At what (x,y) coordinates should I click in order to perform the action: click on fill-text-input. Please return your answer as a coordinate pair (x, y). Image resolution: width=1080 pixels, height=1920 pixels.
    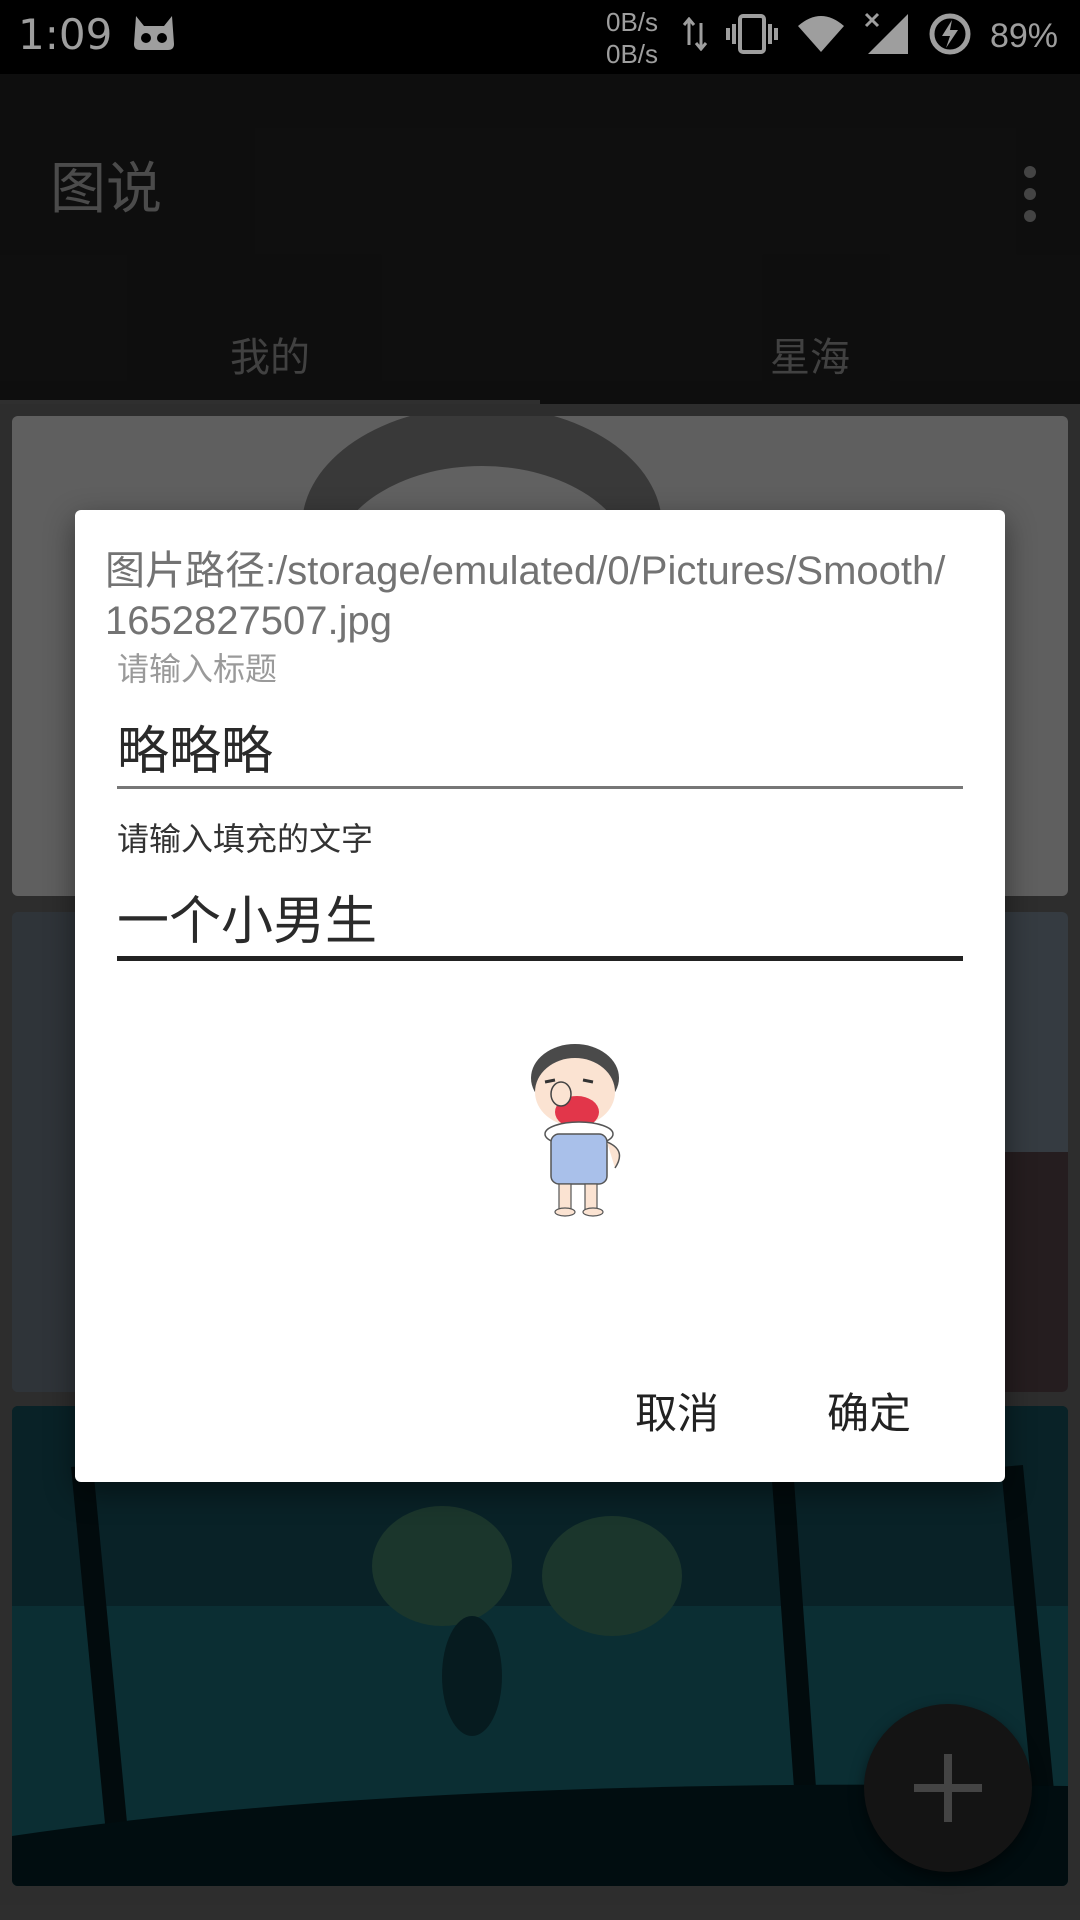
    Looking at the image, I should click on (540, 918).